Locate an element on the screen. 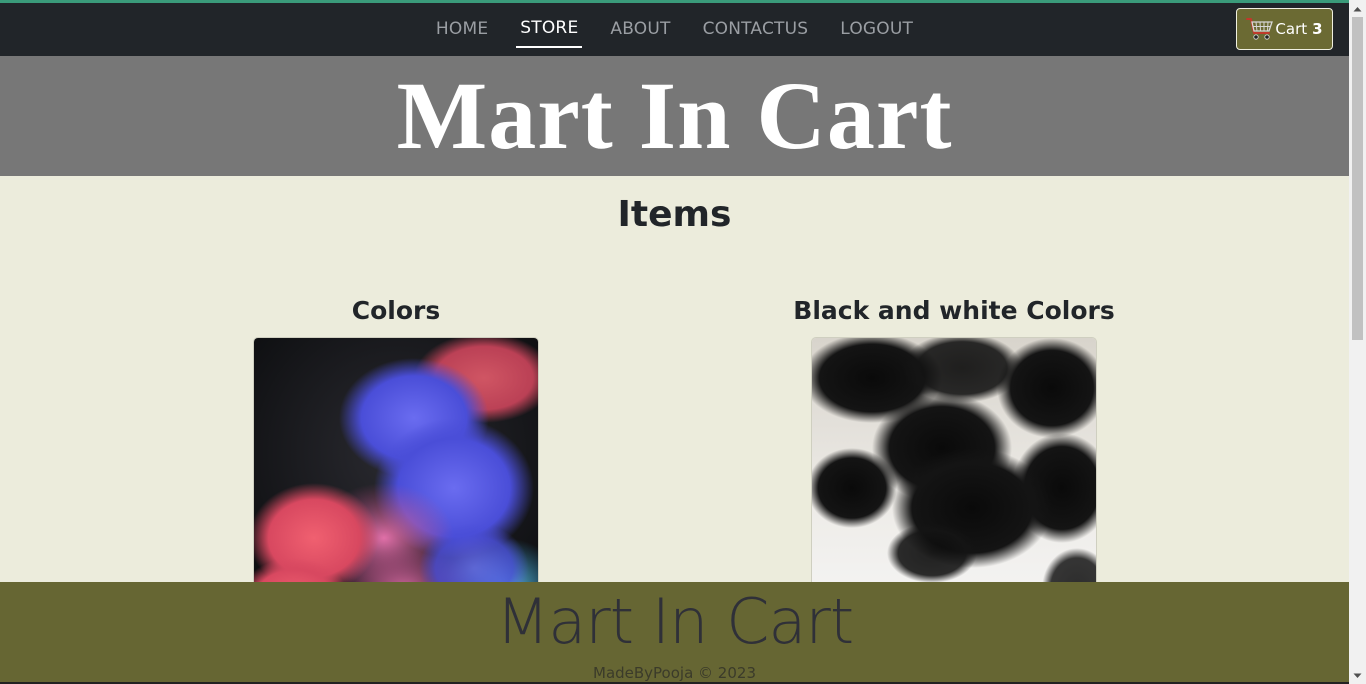 This screenshot has height=684, width=1366. item-title: Black and white Colors is located at coordinates (954, 310).